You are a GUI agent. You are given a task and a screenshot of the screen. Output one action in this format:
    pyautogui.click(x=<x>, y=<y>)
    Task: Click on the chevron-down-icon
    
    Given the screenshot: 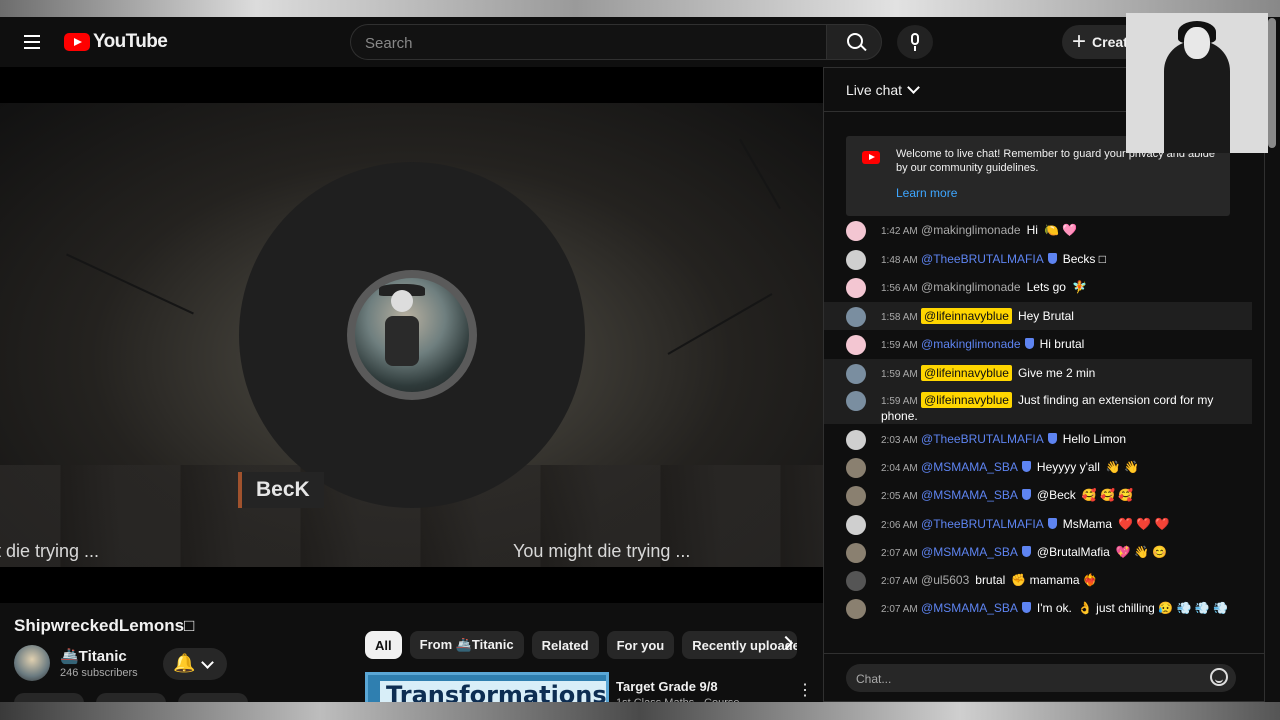 What is the action you would take?
    pyautogui.click(x=913, y=87)
    